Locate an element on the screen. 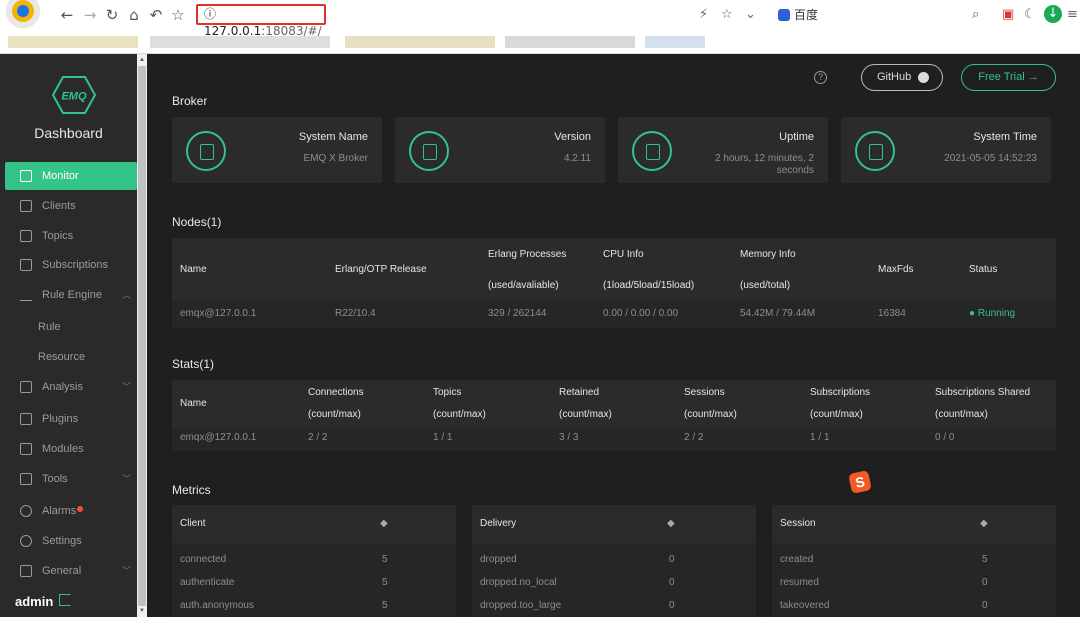 Image resolution: width=1080 pixels, height=617 pixels. stats-col-sessions: Sessions is located at coordinates (704, 392).